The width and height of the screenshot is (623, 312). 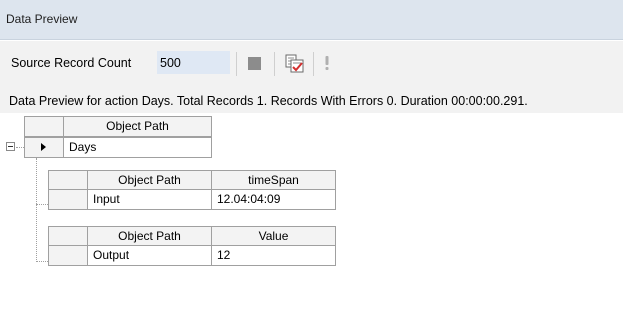 I want to click on row-days-object-path: Days, so click(x=137, y=147).